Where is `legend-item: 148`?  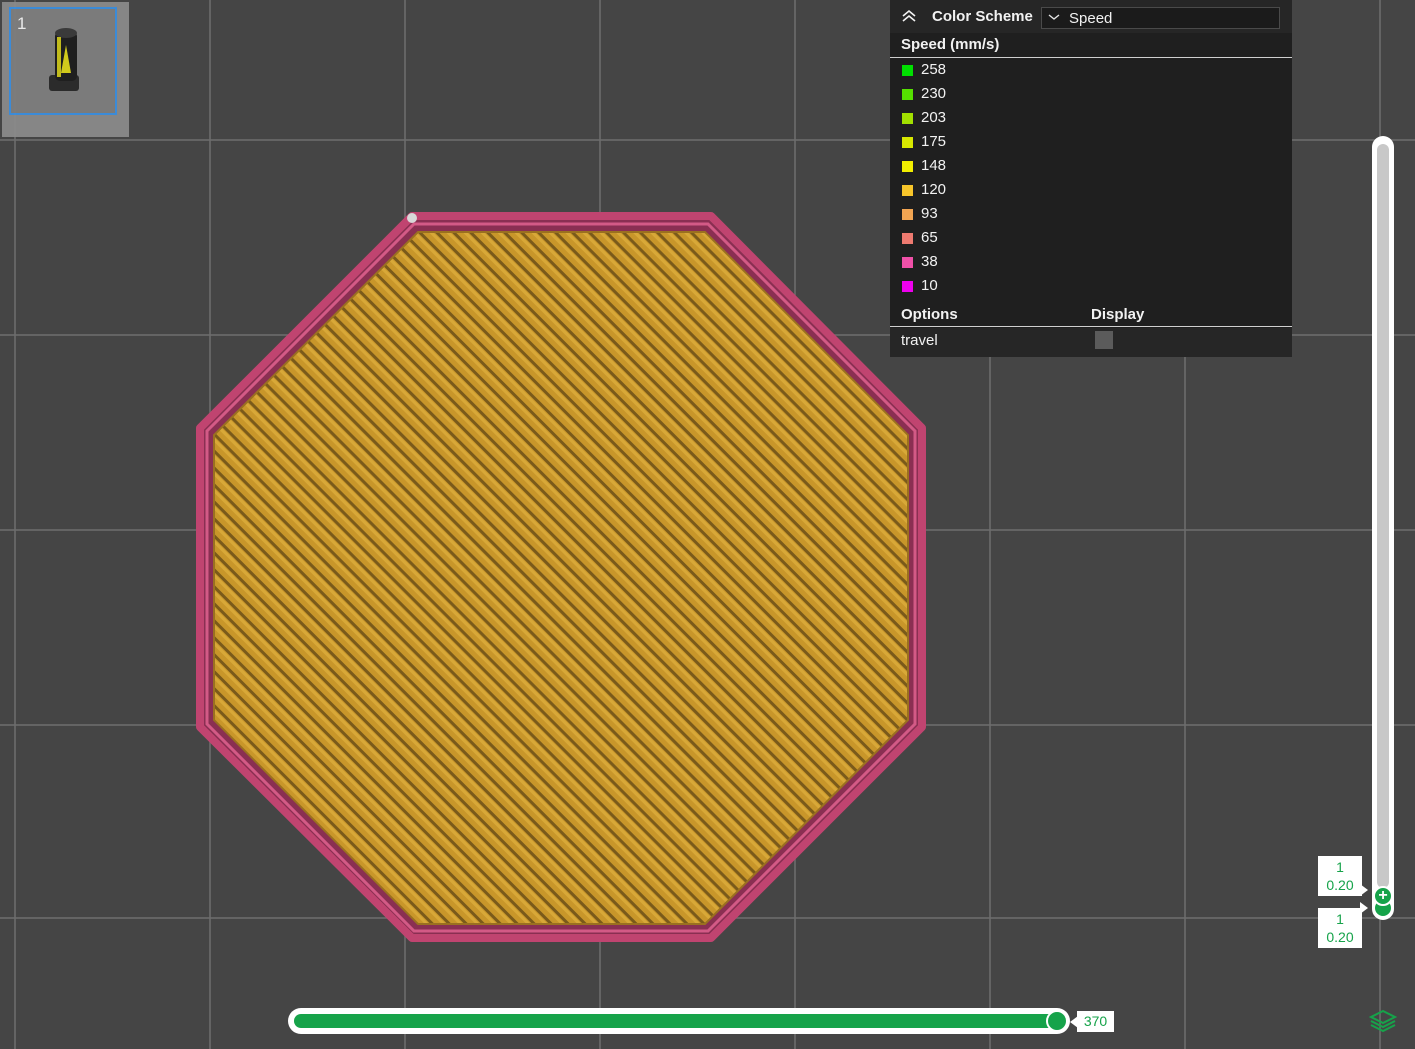
legend-item: 148 is located at coordinates (1052, 168).